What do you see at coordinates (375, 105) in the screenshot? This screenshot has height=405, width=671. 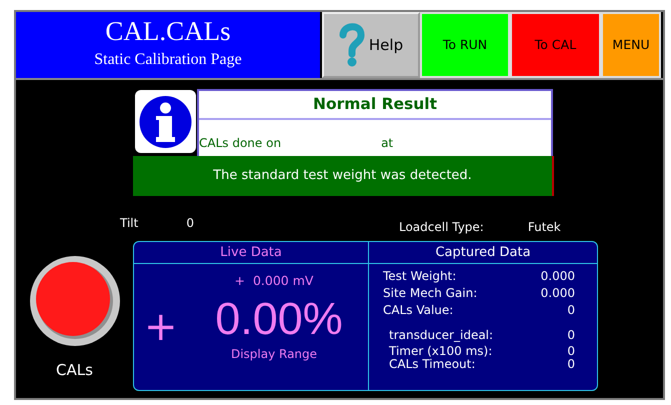 I see `result-title: Normal Result` at bounding box center [375, 105].